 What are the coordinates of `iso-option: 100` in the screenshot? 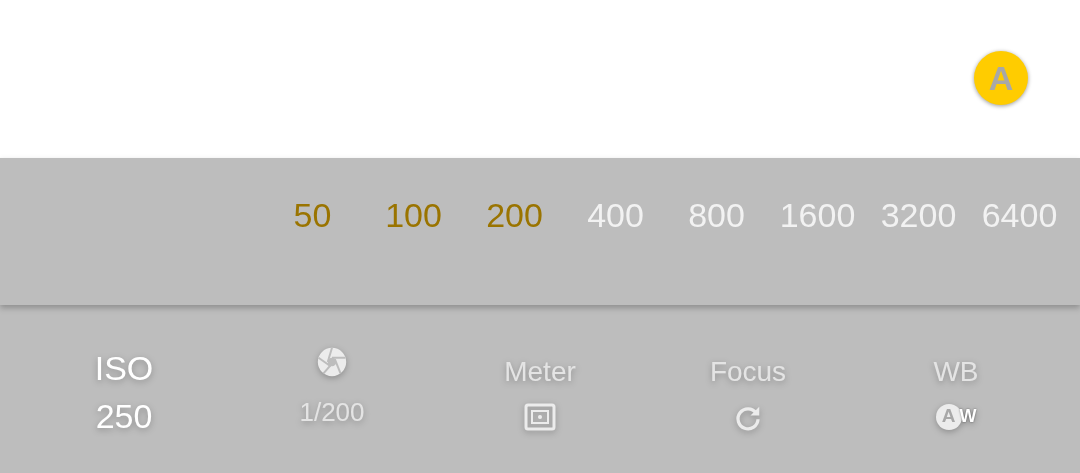 It's located at (413, 215).